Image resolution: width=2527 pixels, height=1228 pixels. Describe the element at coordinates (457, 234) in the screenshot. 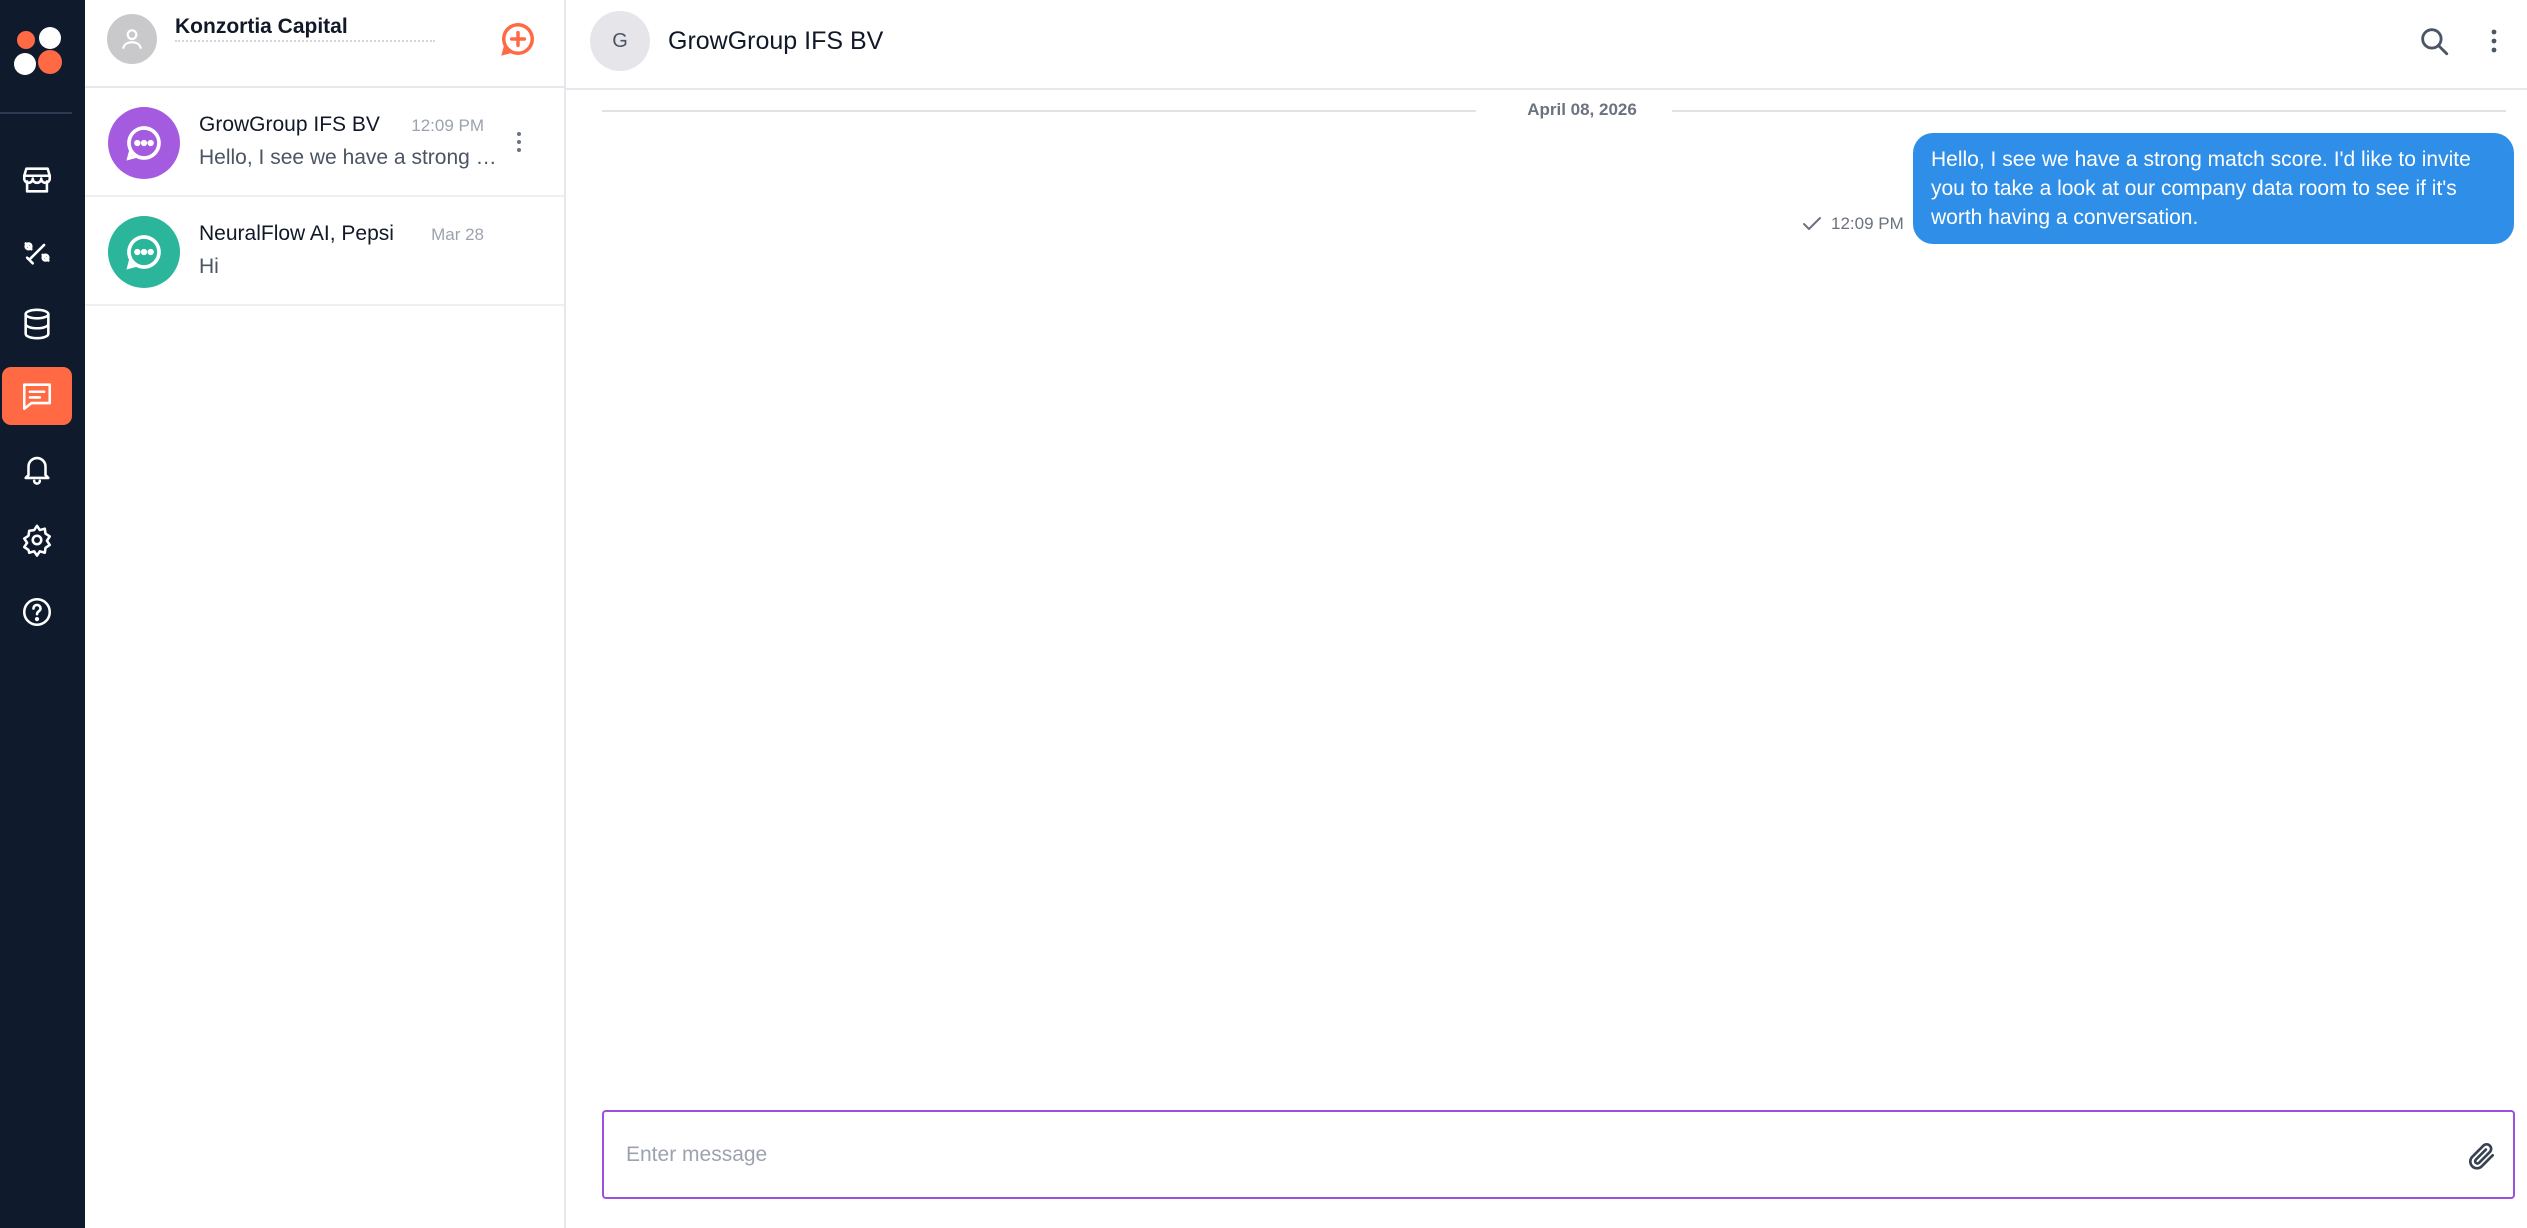

I see `conversation-time: Mar 28` at that location.